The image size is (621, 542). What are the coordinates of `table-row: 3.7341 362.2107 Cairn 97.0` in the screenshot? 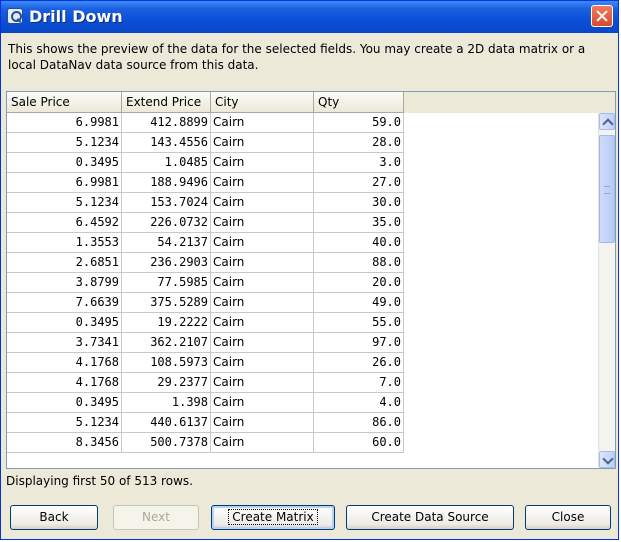 It's located at (205, 343).